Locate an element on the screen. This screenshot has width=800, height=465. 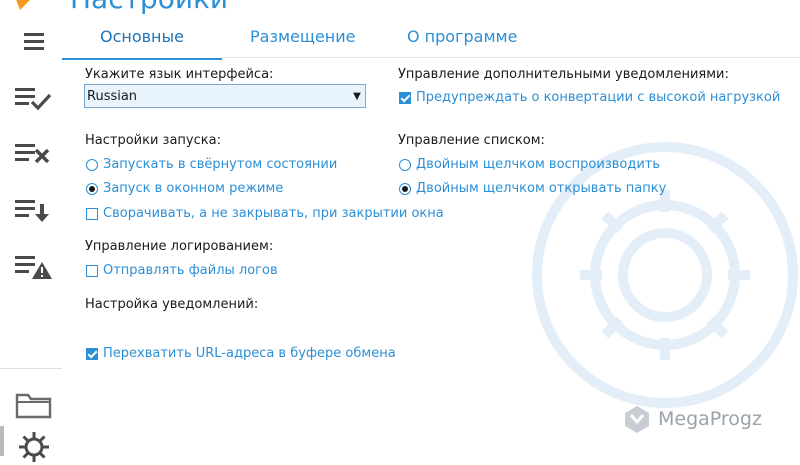
sidebar-item-folder is located at coordinates (34, 405).